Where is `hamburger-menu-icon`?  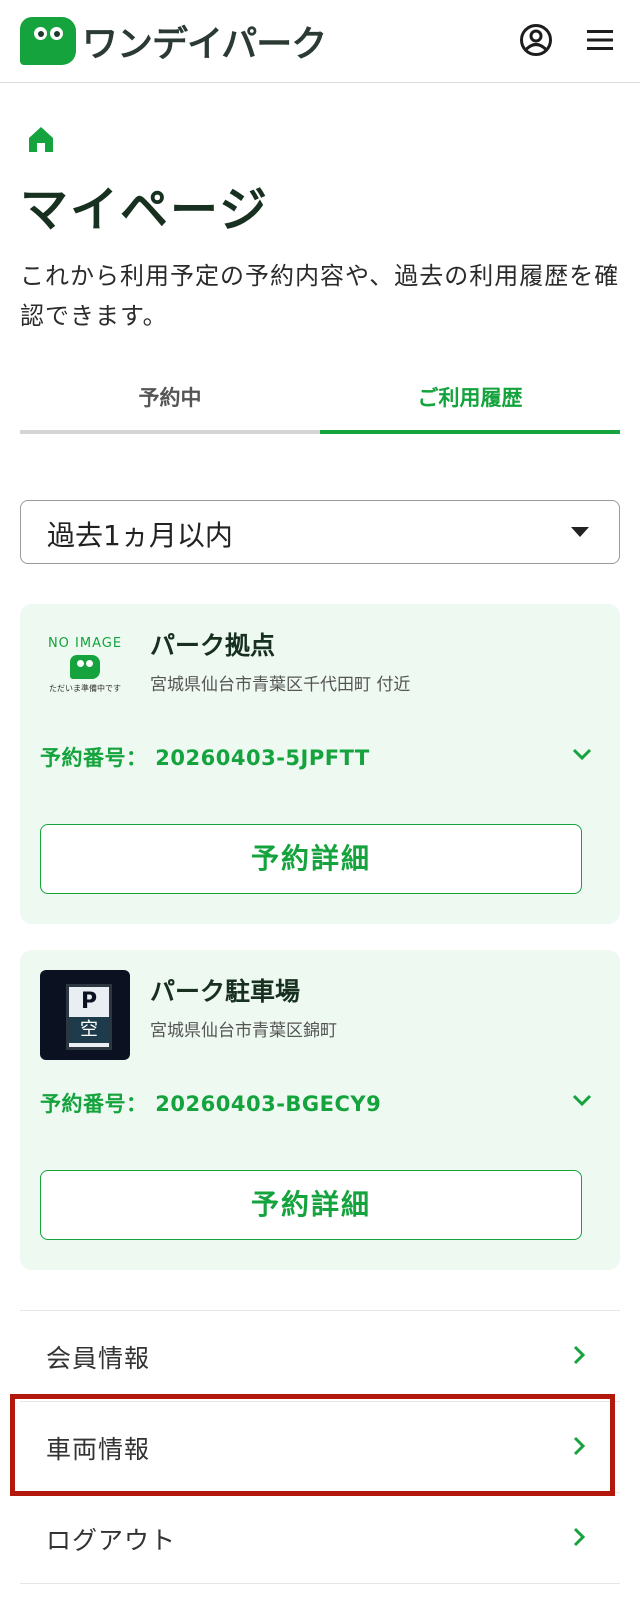 hamburger-menu-icon is located at coordinates (600, 40).